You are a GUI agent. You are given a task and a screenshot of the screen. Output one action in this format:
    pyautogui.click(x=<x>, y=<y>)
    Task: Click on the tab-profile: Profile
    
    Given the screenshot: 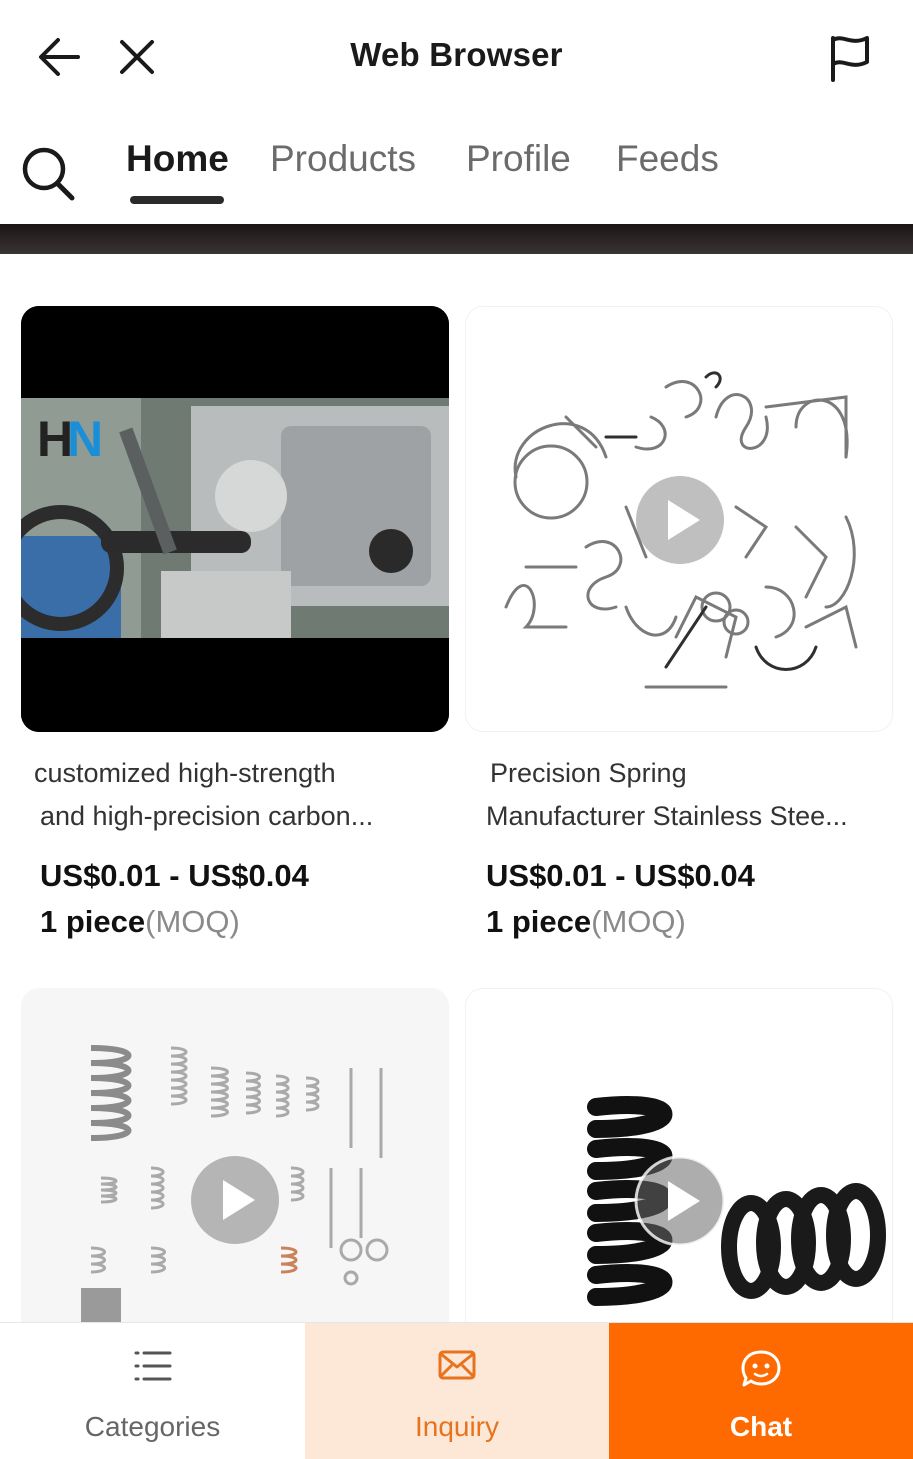 What is the action you would take?
    pyautogui.click(x=518, y=159)
    